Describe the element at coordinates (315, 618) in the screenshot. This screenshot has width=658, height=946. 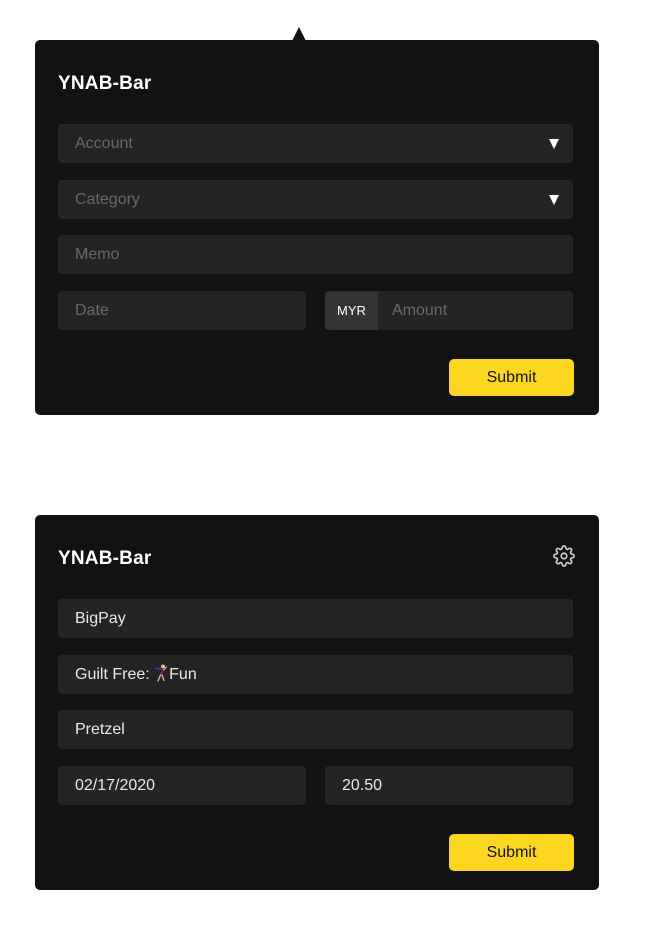
I see `account-select: BigPay` at that location.